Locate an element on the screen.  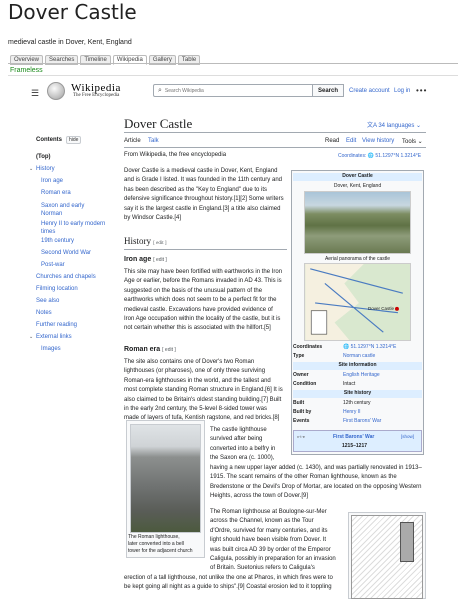
war-years: 1215–1217 is located at coordinates (355, 446).